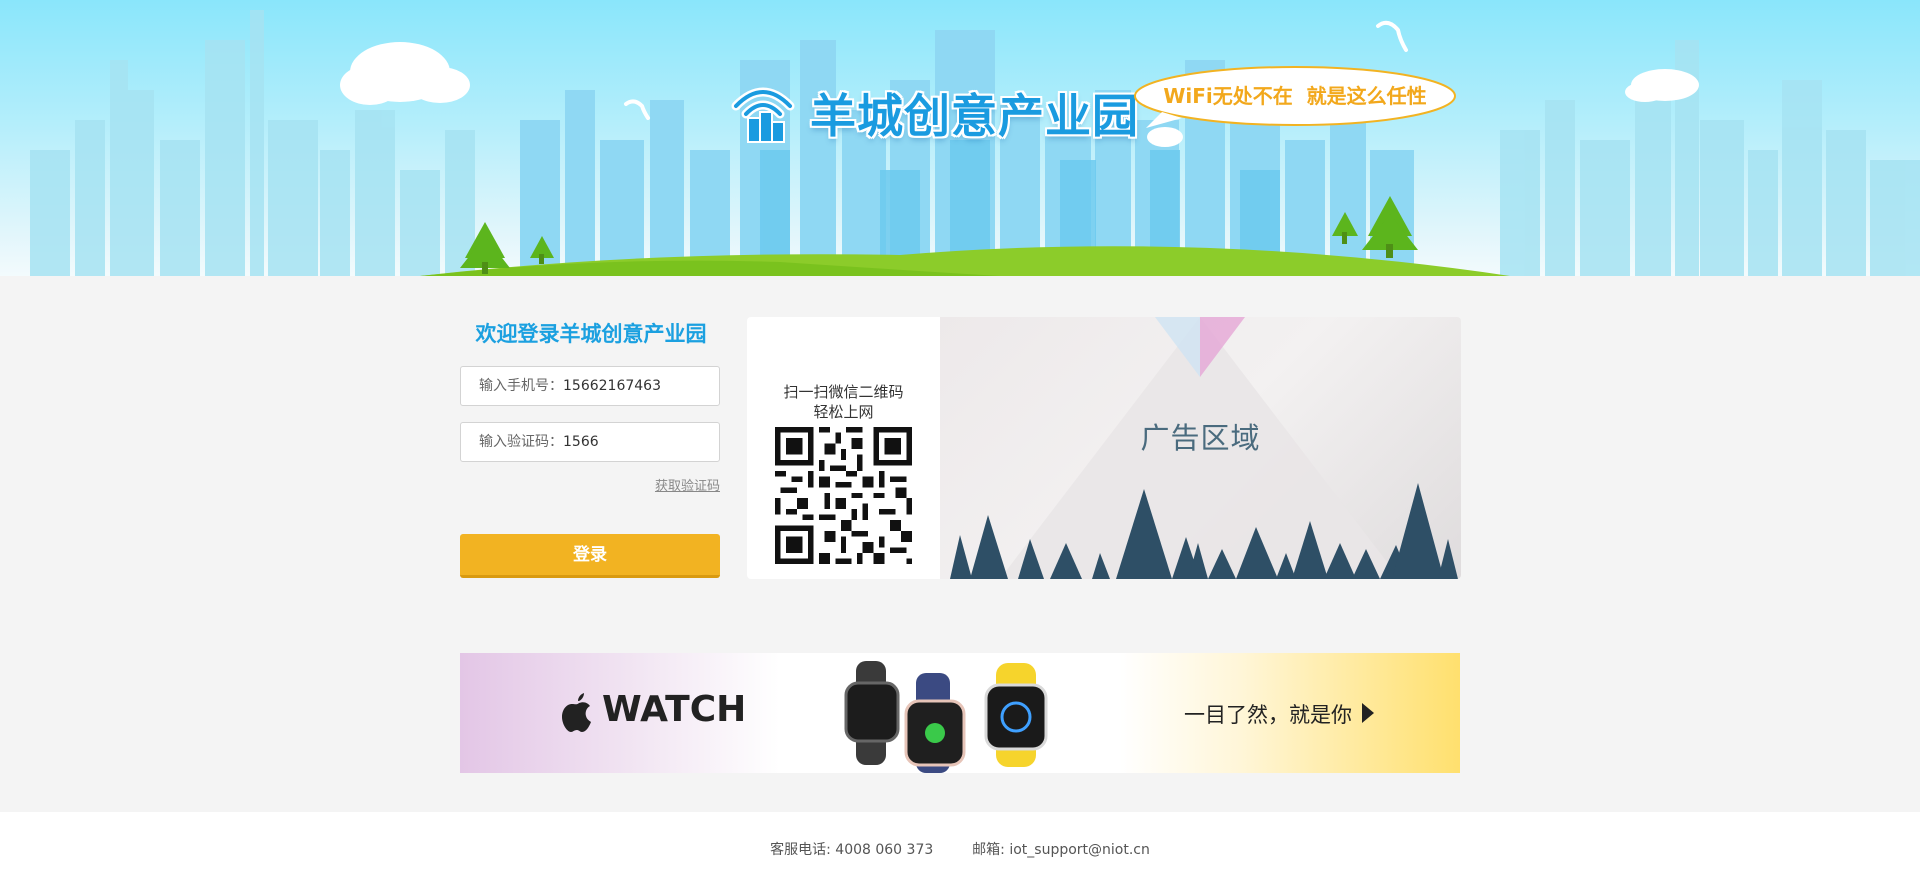 The width and height of the screenshot is (1920, 885). I want to click on ad-area-label: 广告区域, so click(1200, 438).